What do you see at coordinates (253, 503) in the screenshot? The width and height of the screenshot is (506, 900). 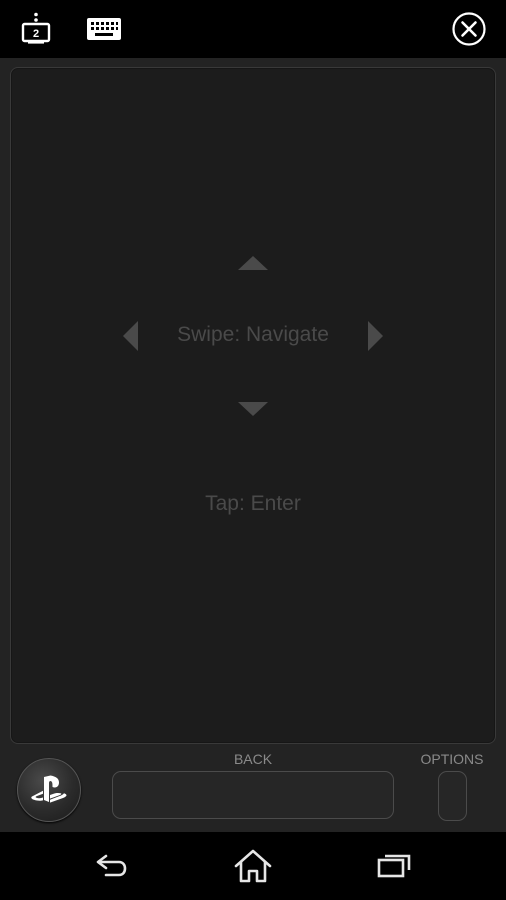 I see `tap-hint: Tap: Enter` at bounding box center [253, 503].